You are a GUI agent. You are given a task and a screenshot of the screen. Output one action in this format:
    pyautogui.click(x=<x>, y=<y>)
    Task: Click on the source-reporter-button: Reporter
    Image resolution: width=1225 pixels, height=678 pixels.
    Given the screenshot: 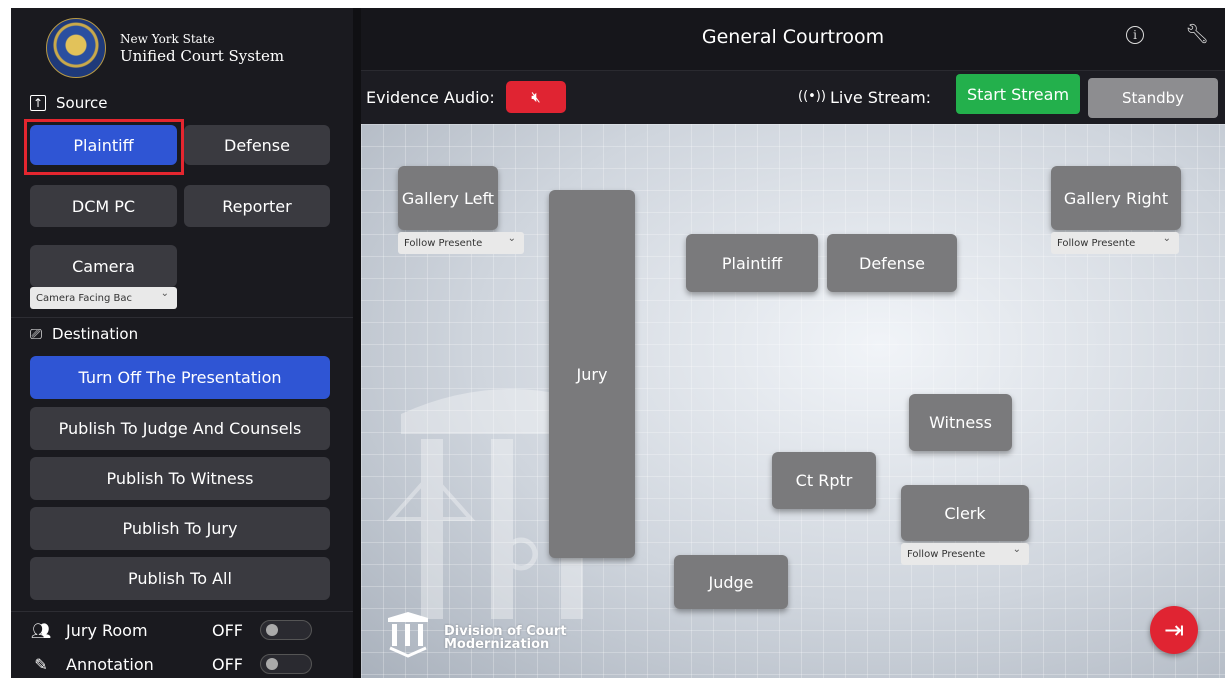 What is the action you would take?
    pyautogui.click(x=257, y=206)
    